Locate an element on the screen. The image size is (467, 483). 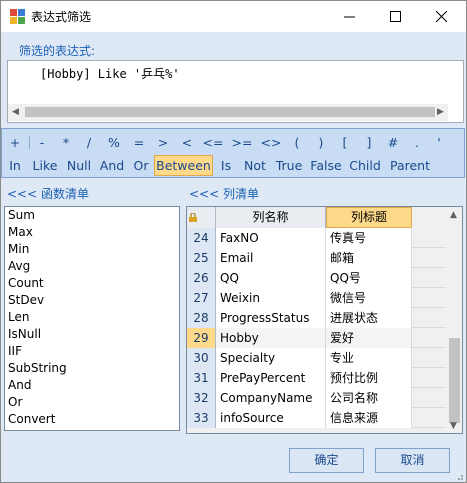
column-title-cell: 公司名称 is located at coordinates (369, 398).